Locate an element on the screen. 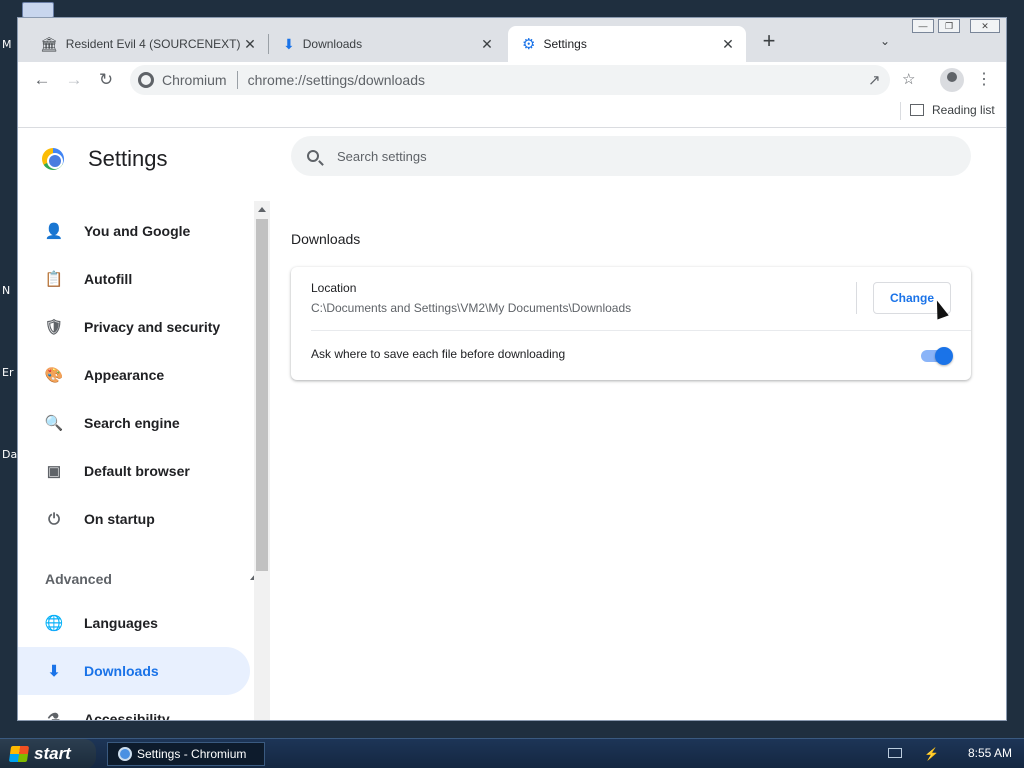  chevron-down-icon: ⌄ is located at coordinates (885, 41).